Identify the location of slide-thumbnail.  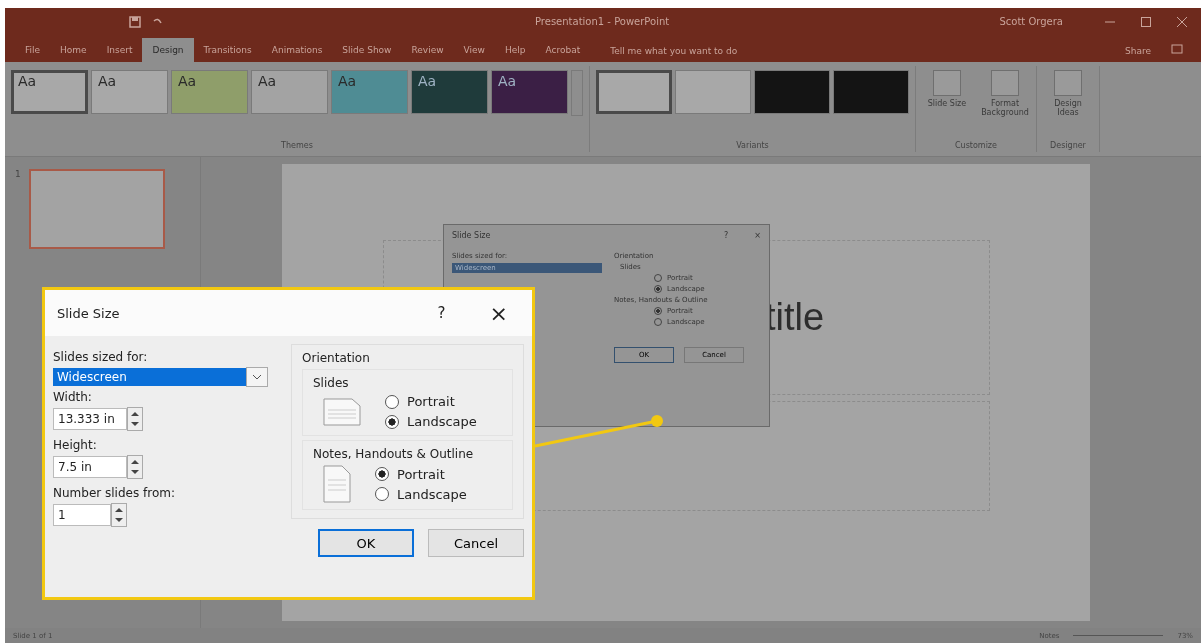
(96, 209).